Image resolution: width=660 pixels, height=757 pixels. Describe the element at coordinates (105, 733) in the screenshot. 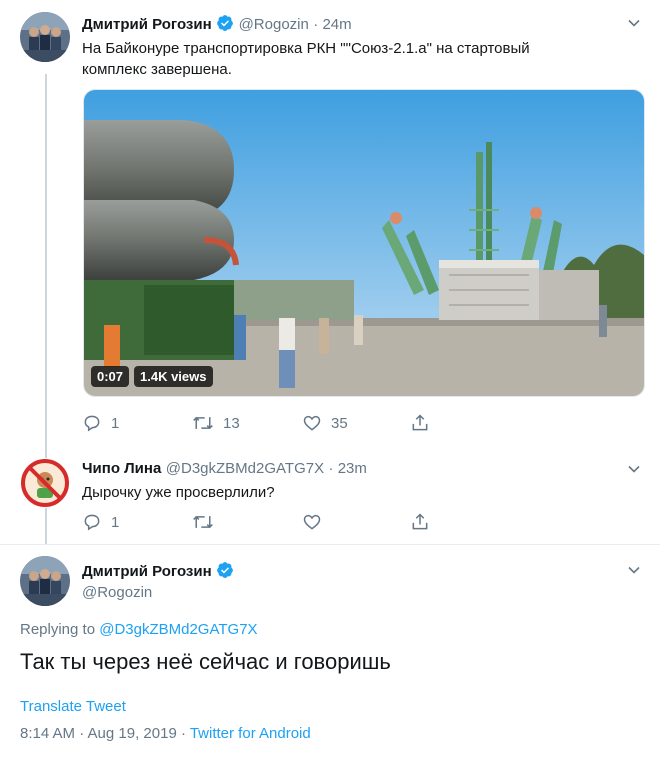

I see `tweet-timestamp: 8:14 AM · Aug 19, 2019 ·` at that location.